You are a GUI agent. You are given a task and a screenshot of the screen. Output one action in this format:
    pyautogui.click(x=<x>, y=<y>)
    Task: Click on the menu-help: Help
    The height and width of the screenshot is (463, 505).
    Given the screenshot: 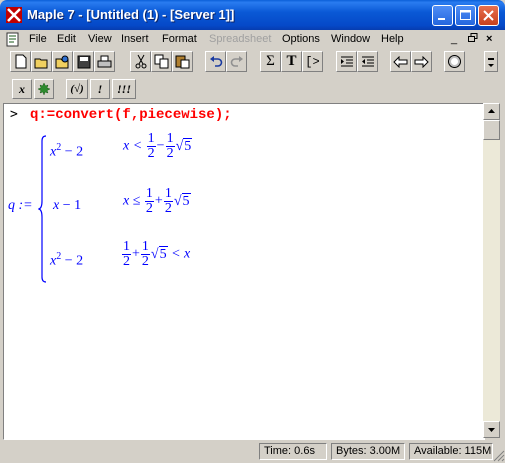 What is the action you would take?
    pyautogui.click(x=392, y=39)
    